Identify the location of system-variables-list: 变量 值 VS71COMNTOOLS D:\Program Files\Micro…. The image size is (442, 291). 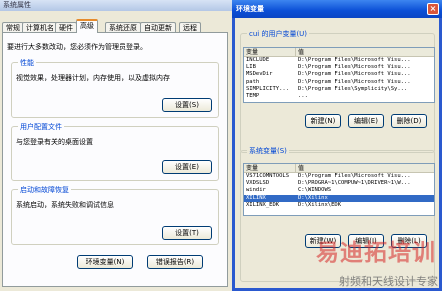
(339, 189).